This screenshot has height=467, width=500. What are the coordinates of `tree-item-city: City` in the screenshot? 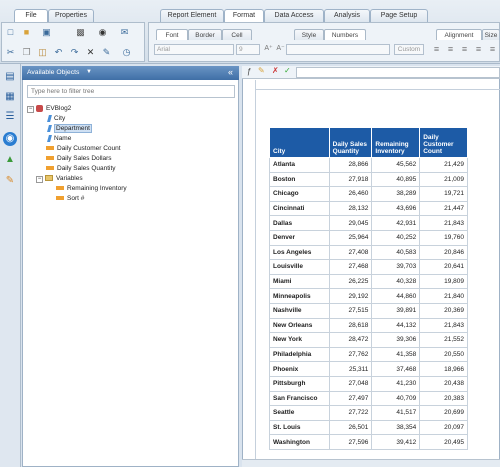 It's located at (56, 119).